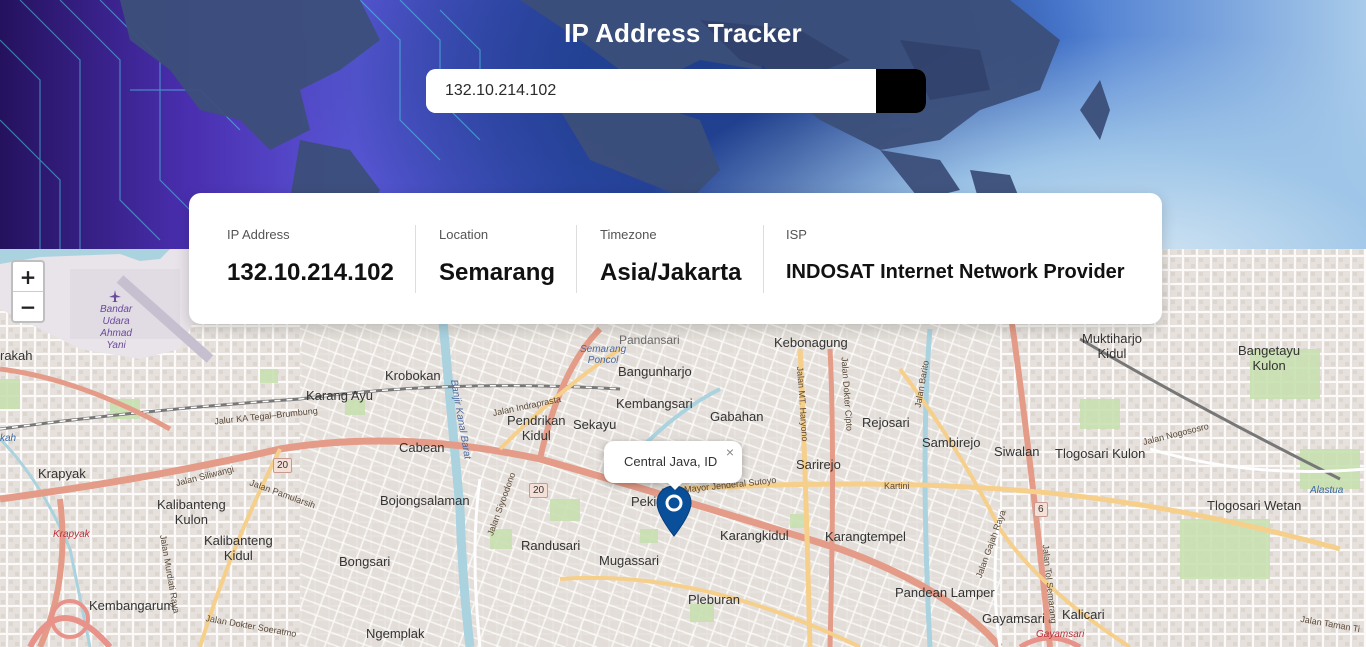  What do you see at coordinates (1083, 614) in the screenshot?
I see `map-label-kalicari: Kalicari` at bounding box center [1083, 614].